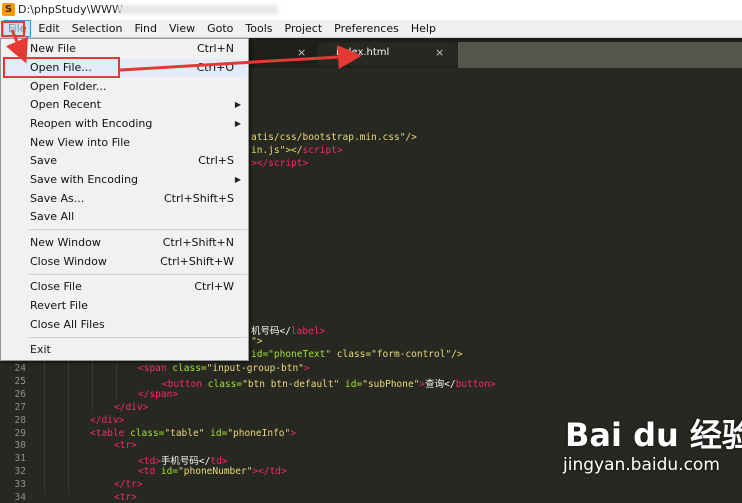  I want to click on annotation-arrow-to-tab, so click(240, 58).